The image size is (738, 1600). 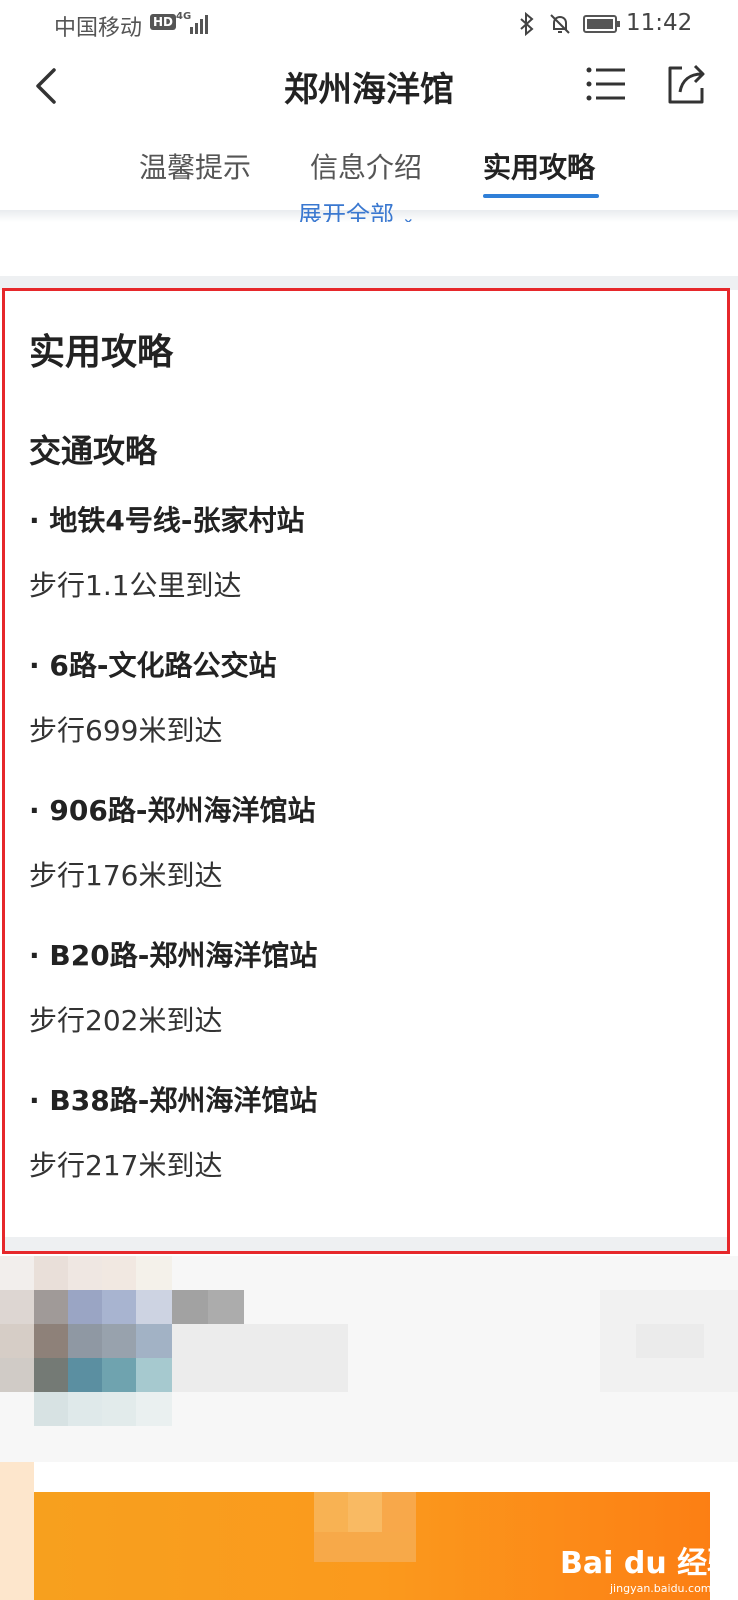 I want to click on route-walk-distance: 步行202米到达, so click(x=126, y=1020).